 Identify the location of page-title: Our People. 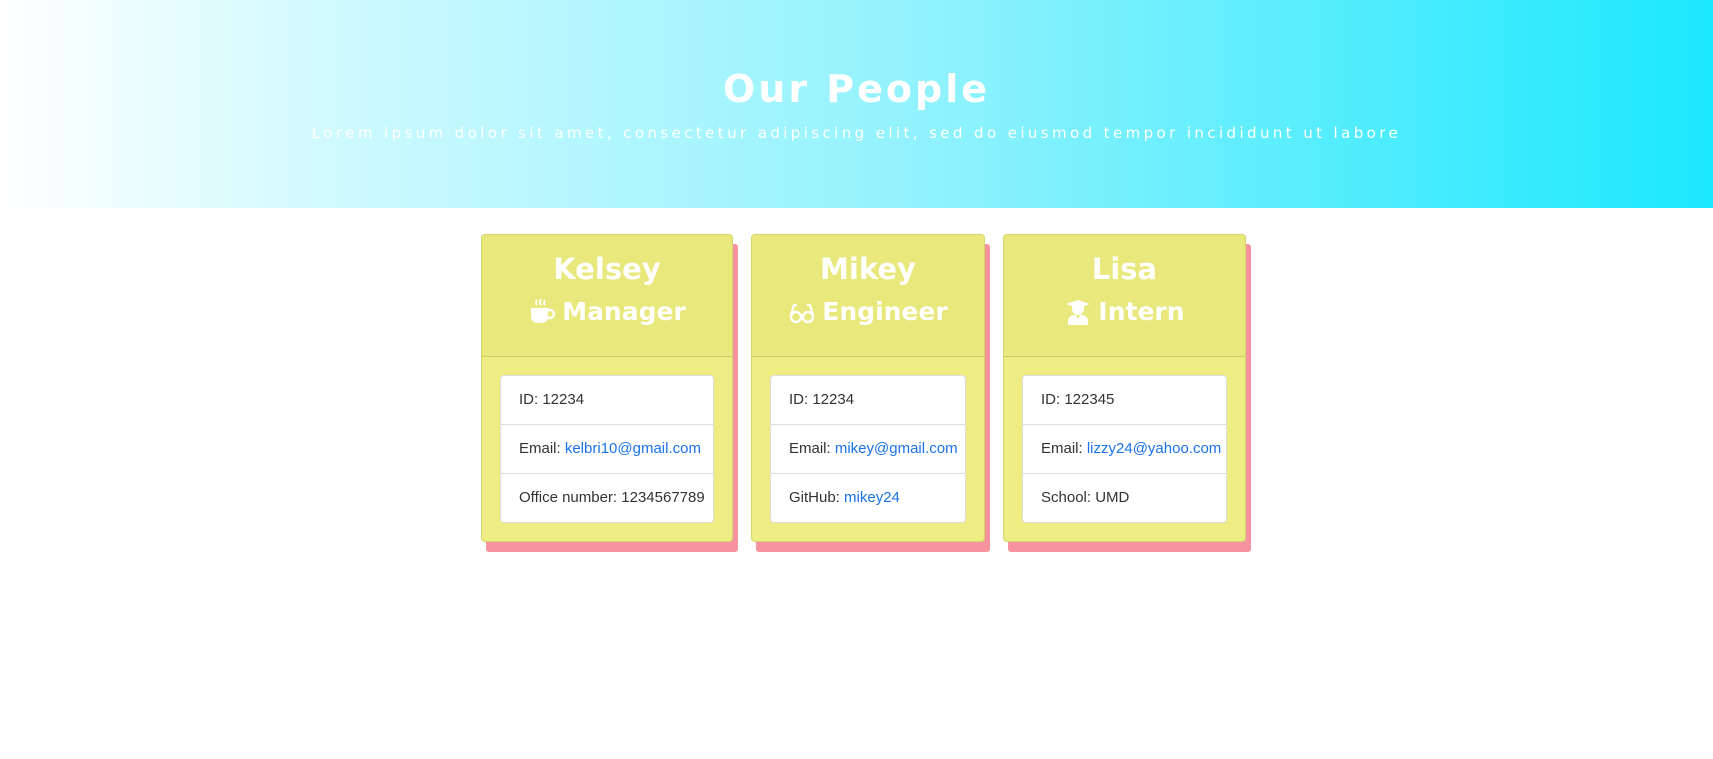
(856, 89).